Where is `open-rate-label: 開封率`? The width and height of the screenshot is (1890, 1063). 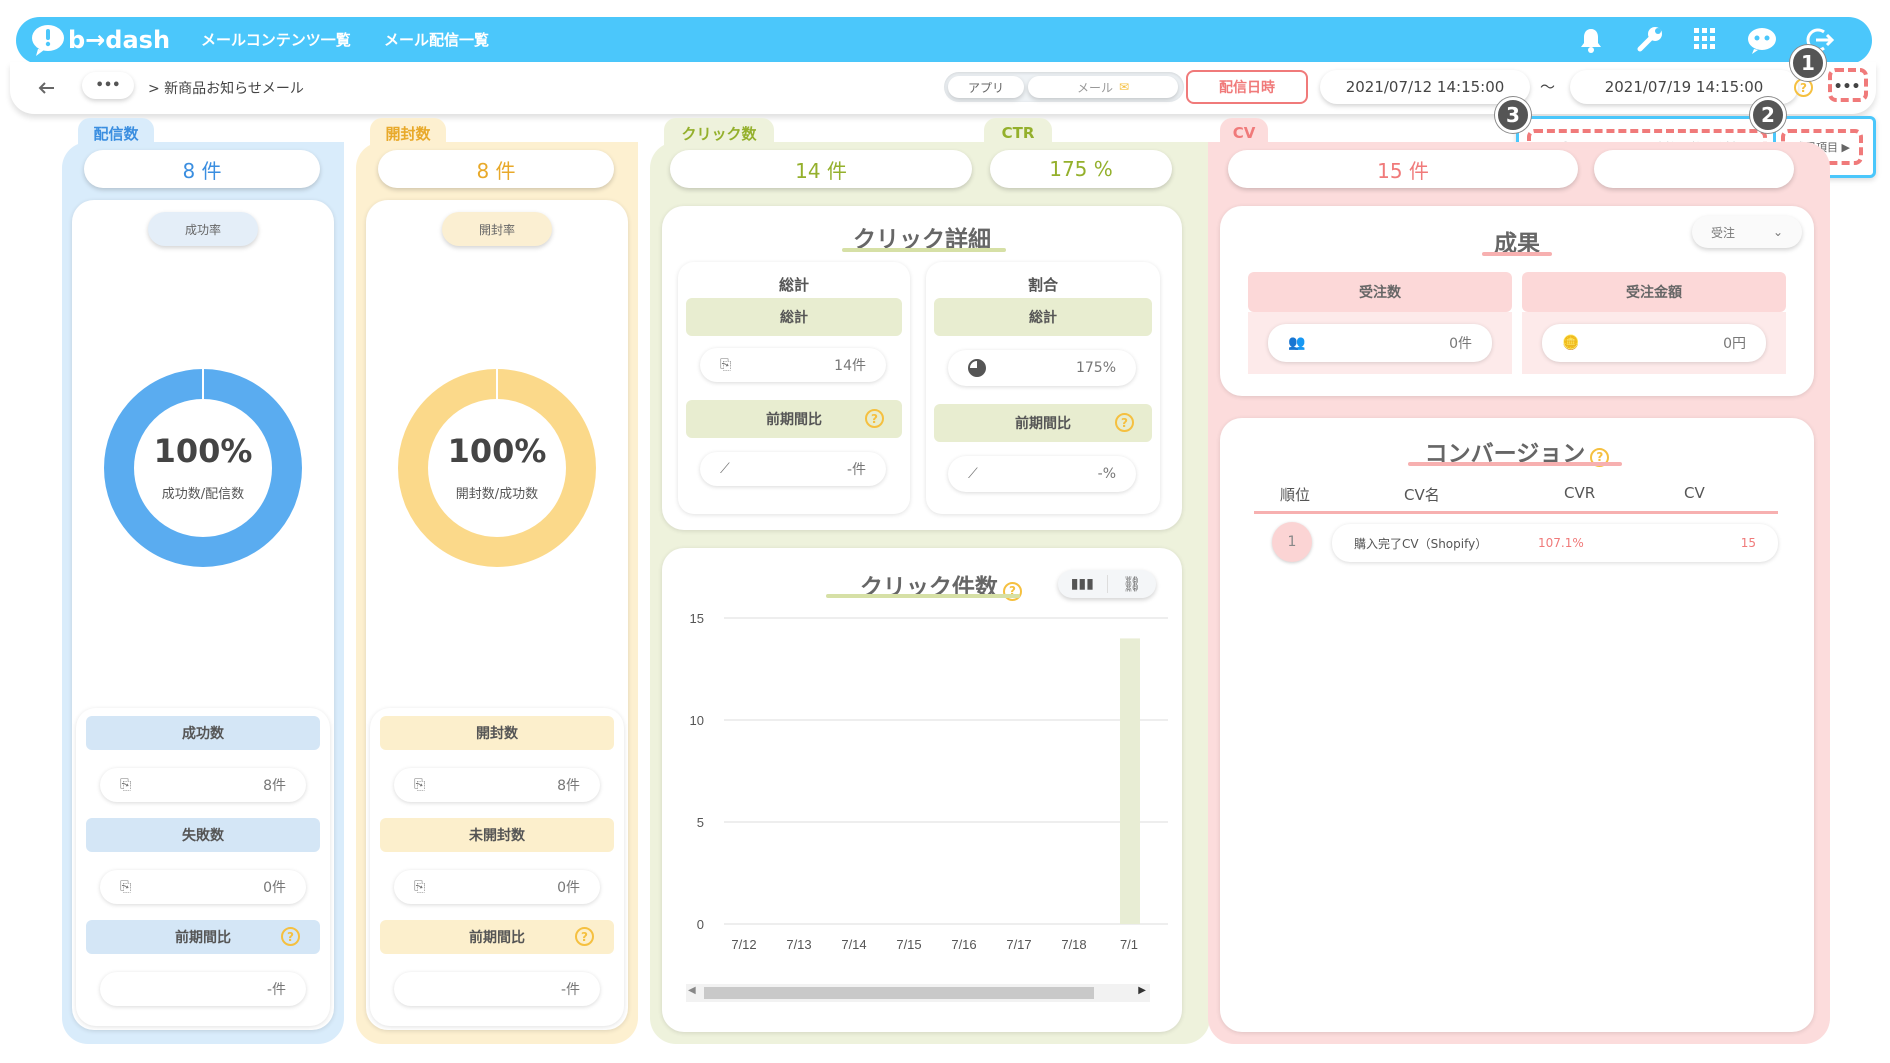 open-rate-label: 開封率 is located at coordinates (497, 229).